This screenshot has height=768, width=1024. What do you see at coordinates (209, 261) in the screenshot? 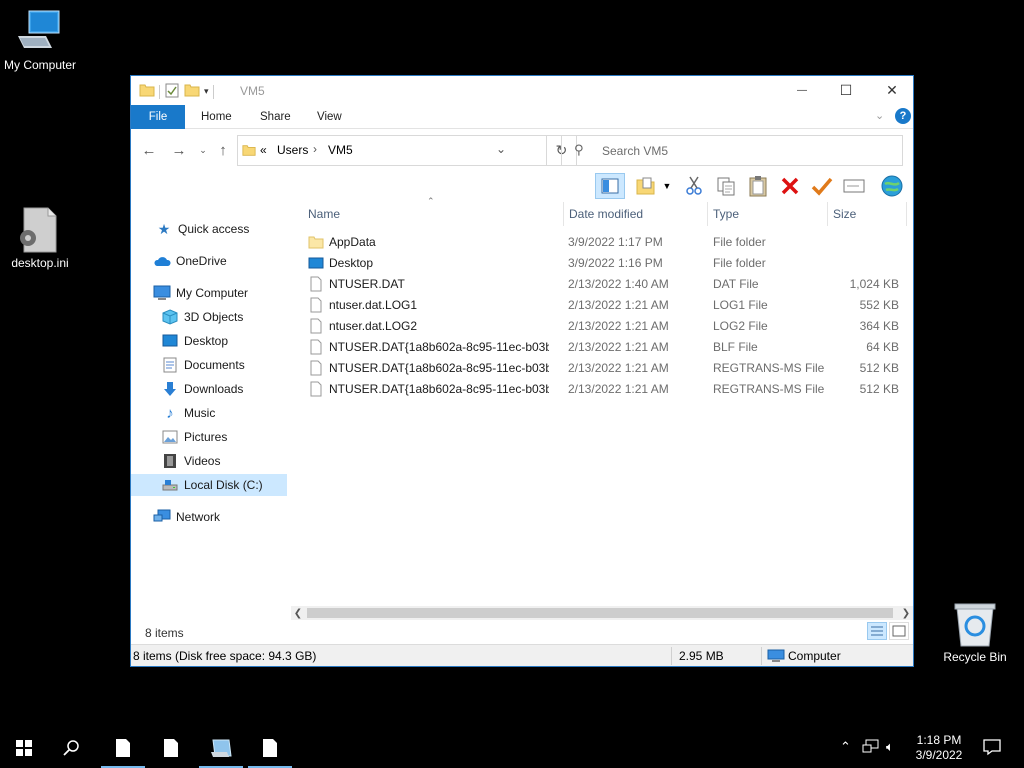
I see `sidebar-item-onedrive: OneDrive` at bounding box center [209, 261].